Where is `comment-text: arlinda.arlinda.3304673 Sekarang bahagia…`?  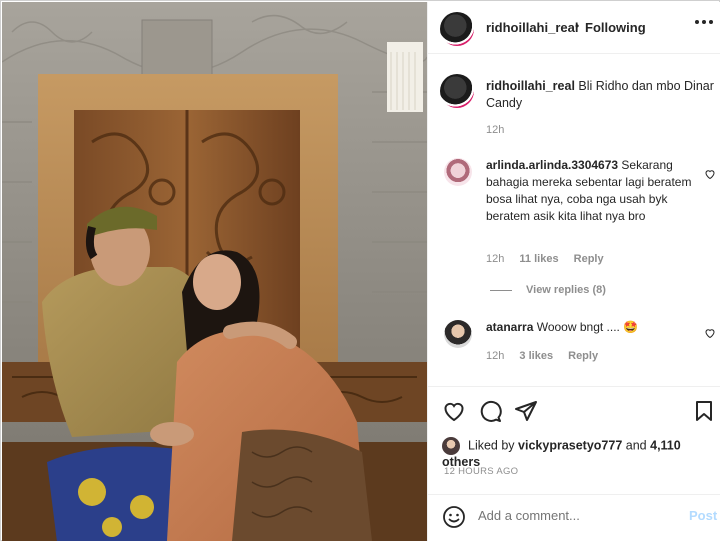 comment-text: arlinda.arlinda.3304673 Sekarang bahagia… is located at coordinates (593, 191).